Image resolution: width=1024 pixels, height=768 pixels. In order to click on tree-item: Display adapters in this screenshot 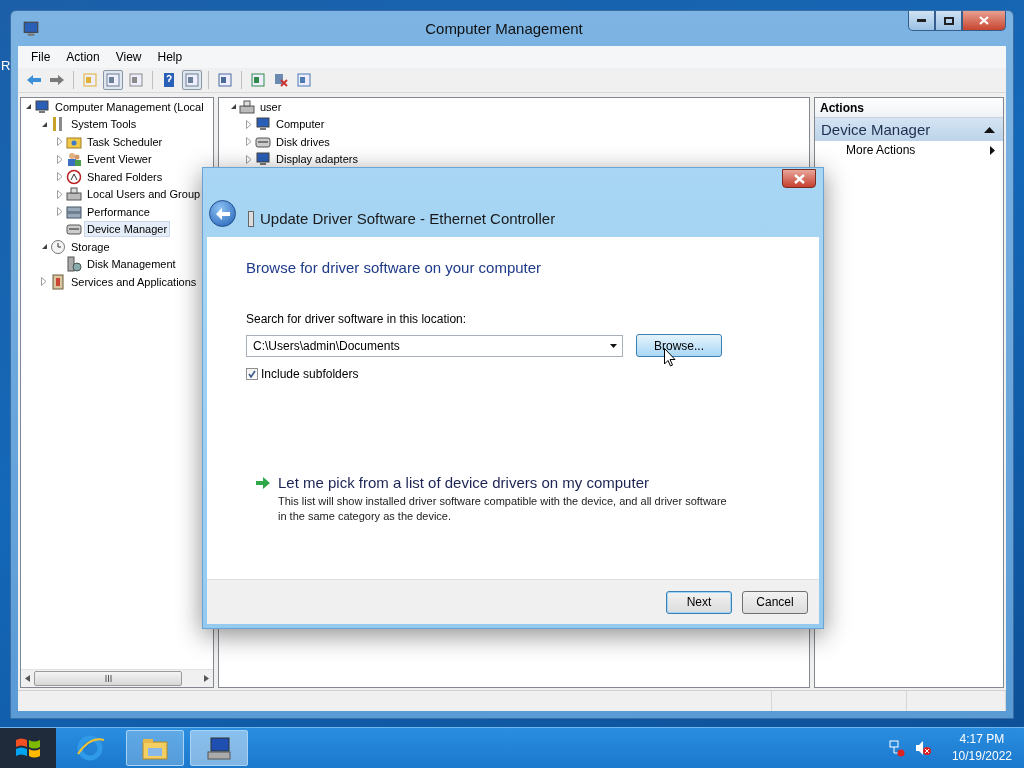, I will do `click(317, 159)`.